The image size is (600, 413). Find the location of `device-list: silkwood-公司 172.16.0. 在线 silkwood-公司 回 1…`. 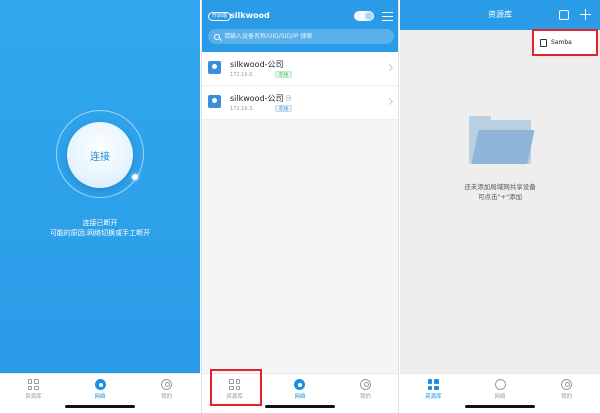

device-list: silkwood-公司 172.16.0. 在线 silkwood-公司 回 1… is located at coordinates (300, 86).